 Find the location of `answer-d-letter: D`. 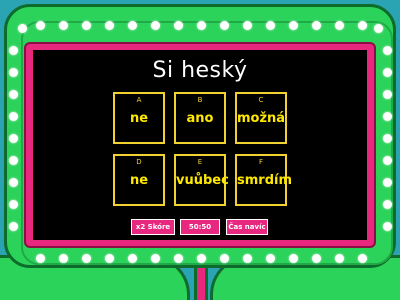

answer-d-letter: D is located at coordinates (139, 162).